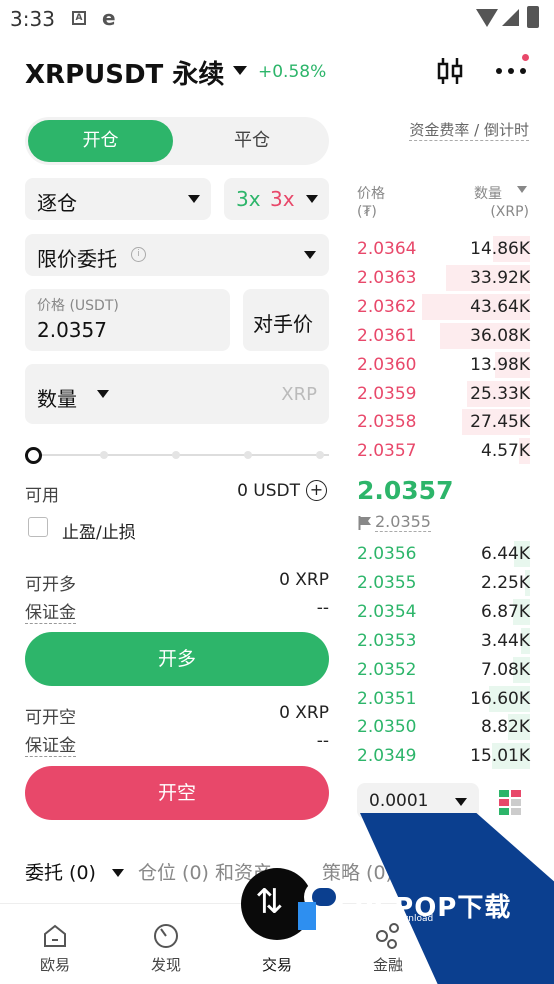 The image size is (554, 984). I want to click on orderbook-qty: 8.82K, so click(505, 727).